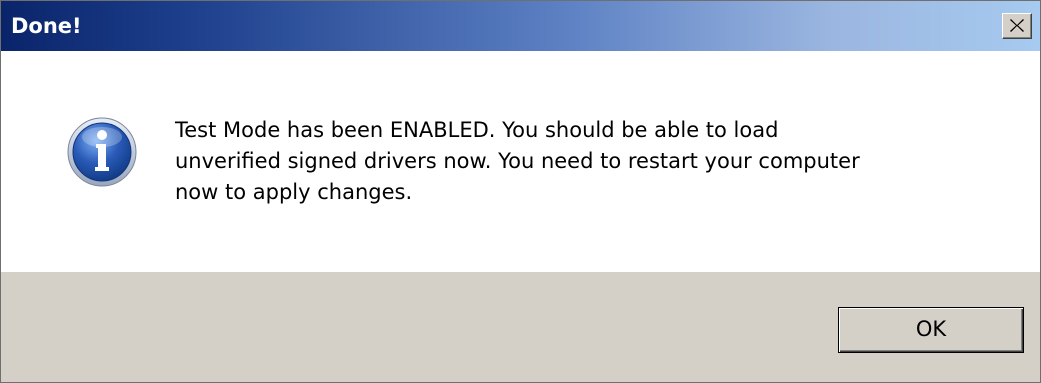 The height and width of the screenshot is (383, 1041). Describe the element at coordinates (294, 192) in the screenshot. I see `message-line: now to apply changes.` at that location.